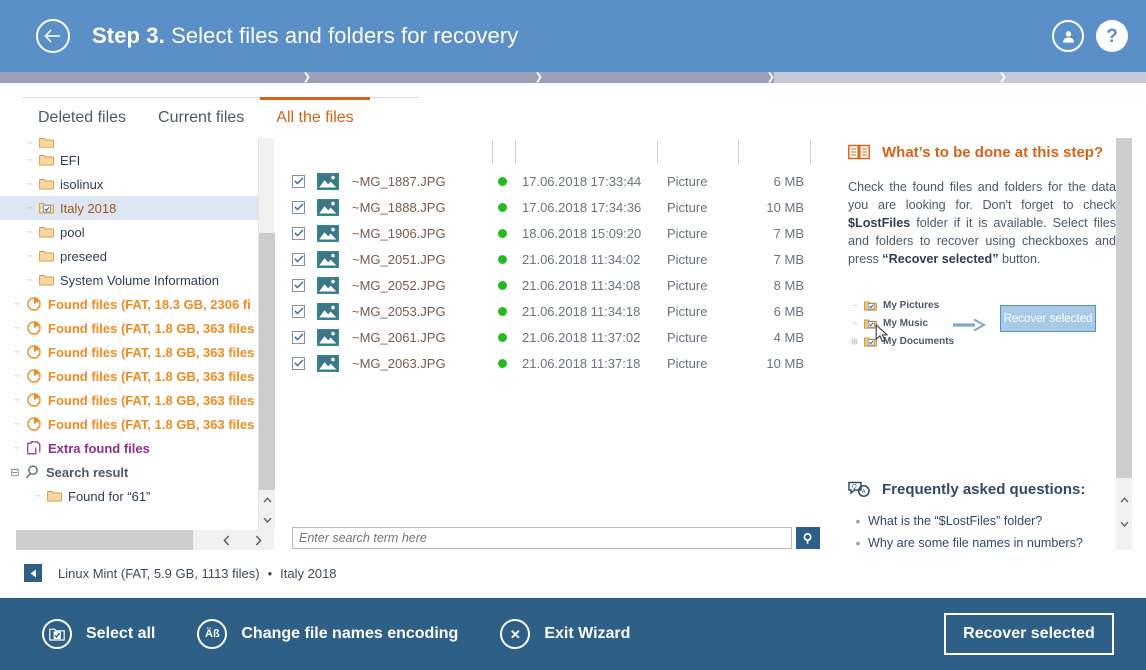  What do you see at coordinates (315, 116) in the screenshot?
I see `tab-all-the-files: All the files` at bounding box center [315, 116].